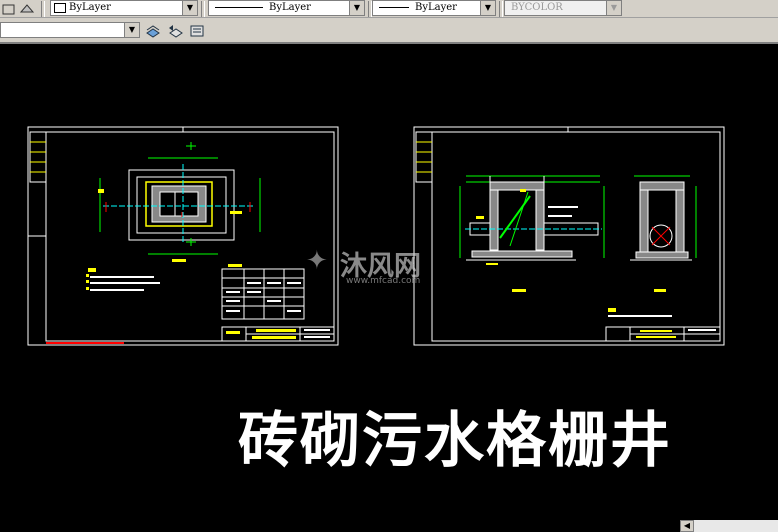 This screenshot has width=778, height=532. What do you see at coordinates (290, 7) in the screenshot?
I see `linetype-combo-value: ByLayer` at bounding box center [290, 7].